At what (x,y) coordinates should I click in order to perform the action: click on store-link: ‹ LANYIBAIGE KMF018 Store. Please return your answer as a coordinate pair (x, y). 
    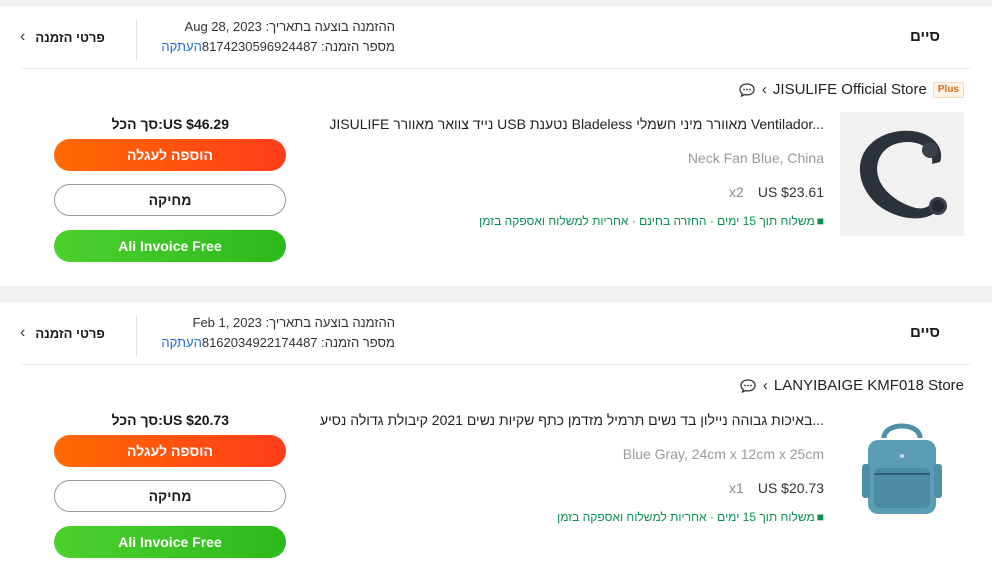
    Looking at the image, I should click on (851, 385).